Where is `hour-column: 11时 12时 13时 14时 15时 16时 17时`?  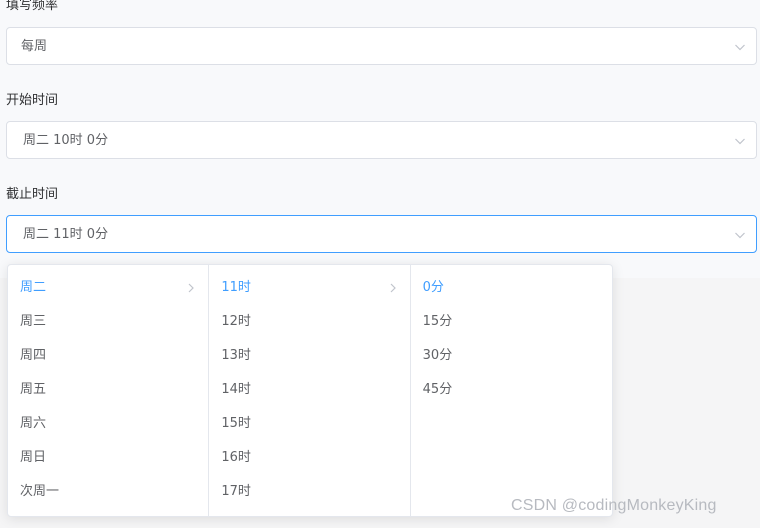 hour-column: 11时 12时 13时 14时 15时 16时 17时 is located at coordinates (310, 390).